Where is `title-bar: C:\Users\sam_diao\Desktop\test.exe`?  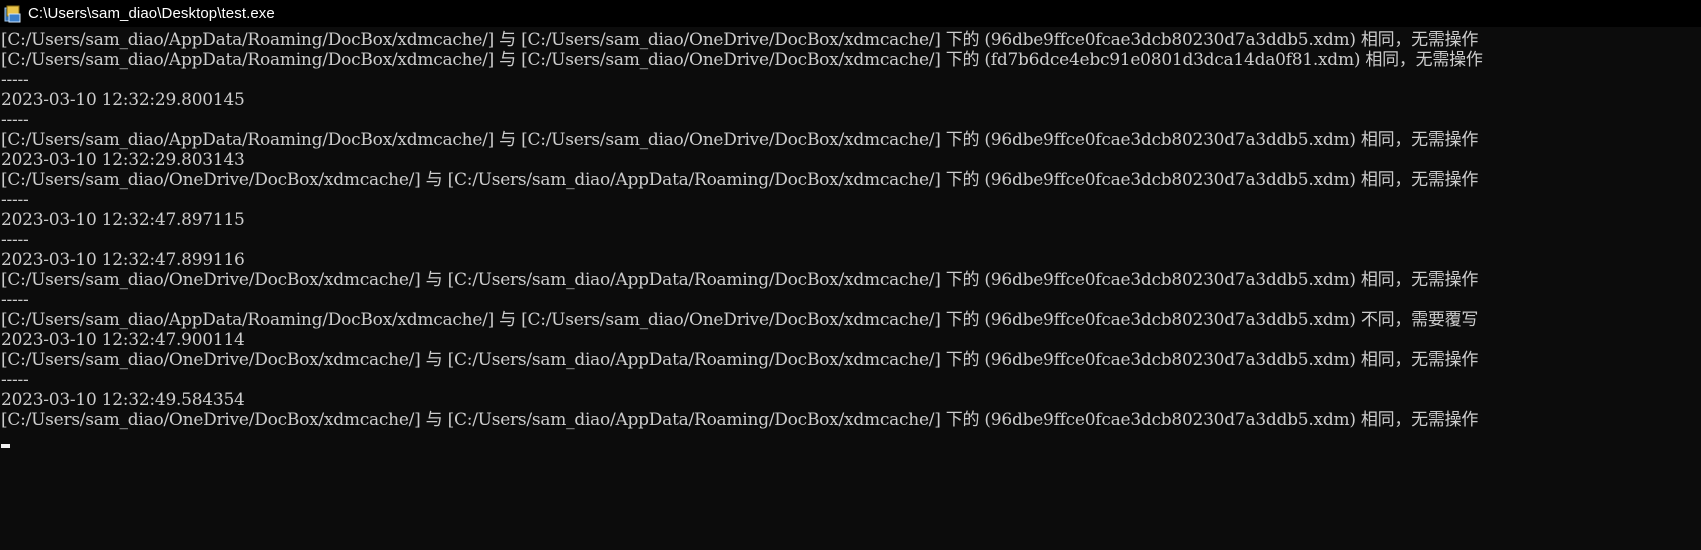 title-bar: C:\Users\sam_diao\Desktop\test.exe is located at coordinates (850, 13).